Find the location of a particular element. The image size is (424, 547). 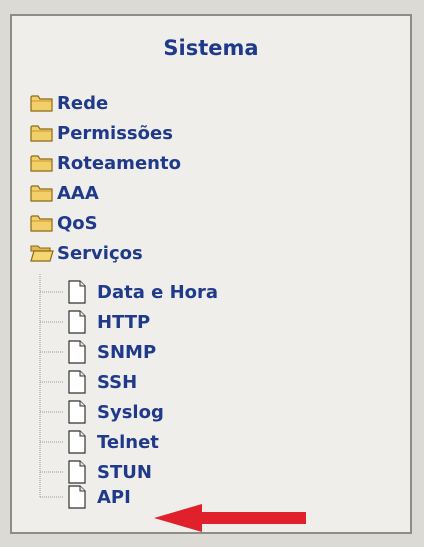

tree-folder-roteamento: Roteamento is located at coordinates (105, 163).